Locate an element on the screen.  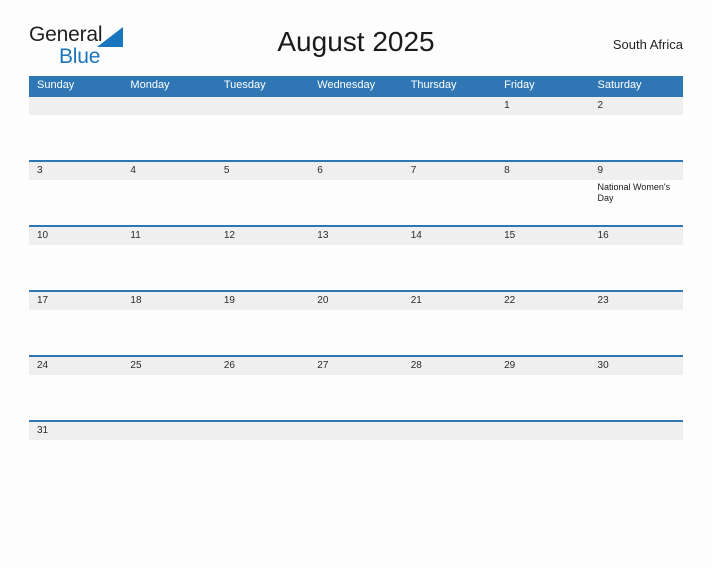
day-number: 14 is located at coordinates (449, 236).